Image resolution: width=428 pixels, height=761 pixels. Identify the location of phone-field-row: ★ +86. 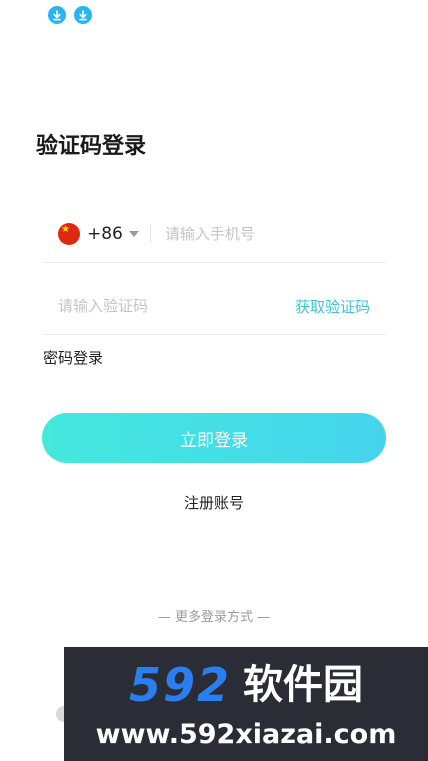
(214, 234).